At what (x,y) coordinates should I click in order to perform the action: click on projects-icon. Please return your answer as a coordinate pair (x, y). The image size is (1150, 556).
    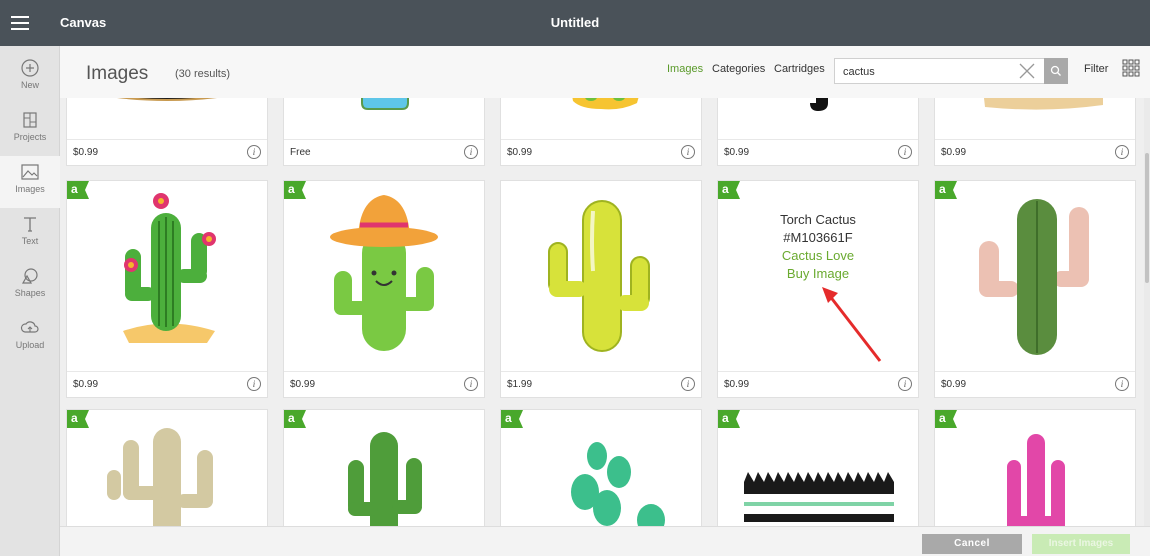
    Looking at the image, I should click on (30, 120).